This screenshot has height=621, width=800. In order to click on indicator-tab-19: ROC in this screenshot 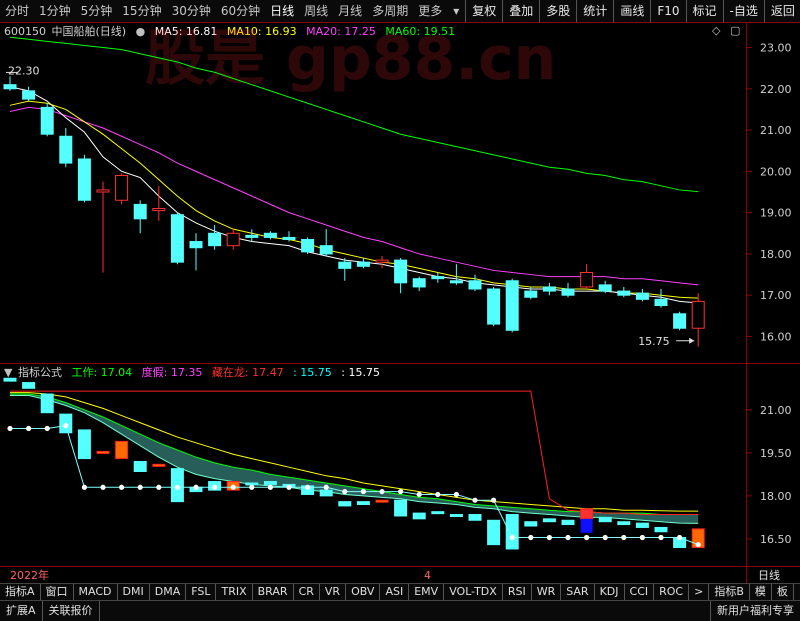, I will do `click(672, 592)`.